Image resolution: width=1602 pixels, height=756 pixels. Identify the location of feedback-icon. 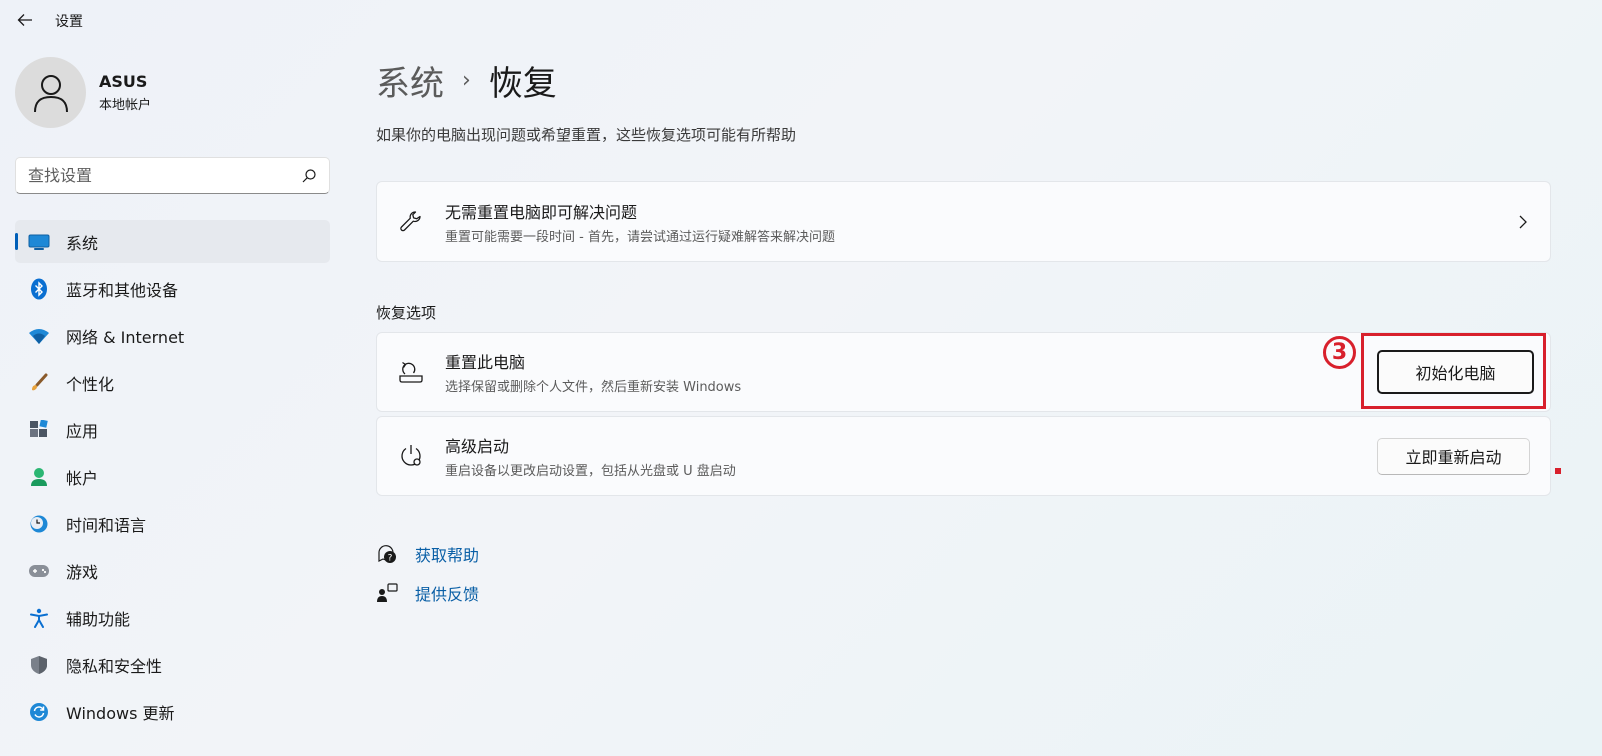
(387, 593).